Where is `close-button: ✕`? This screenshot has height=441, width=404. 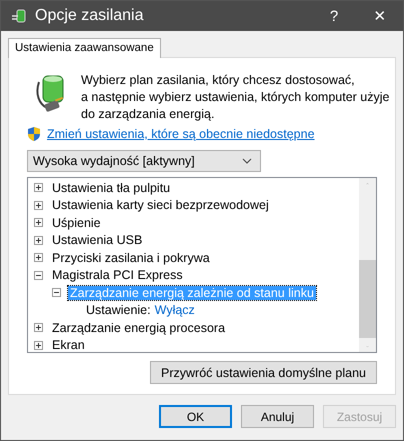 close-button: ✕ is located at coordinates (380, 16).